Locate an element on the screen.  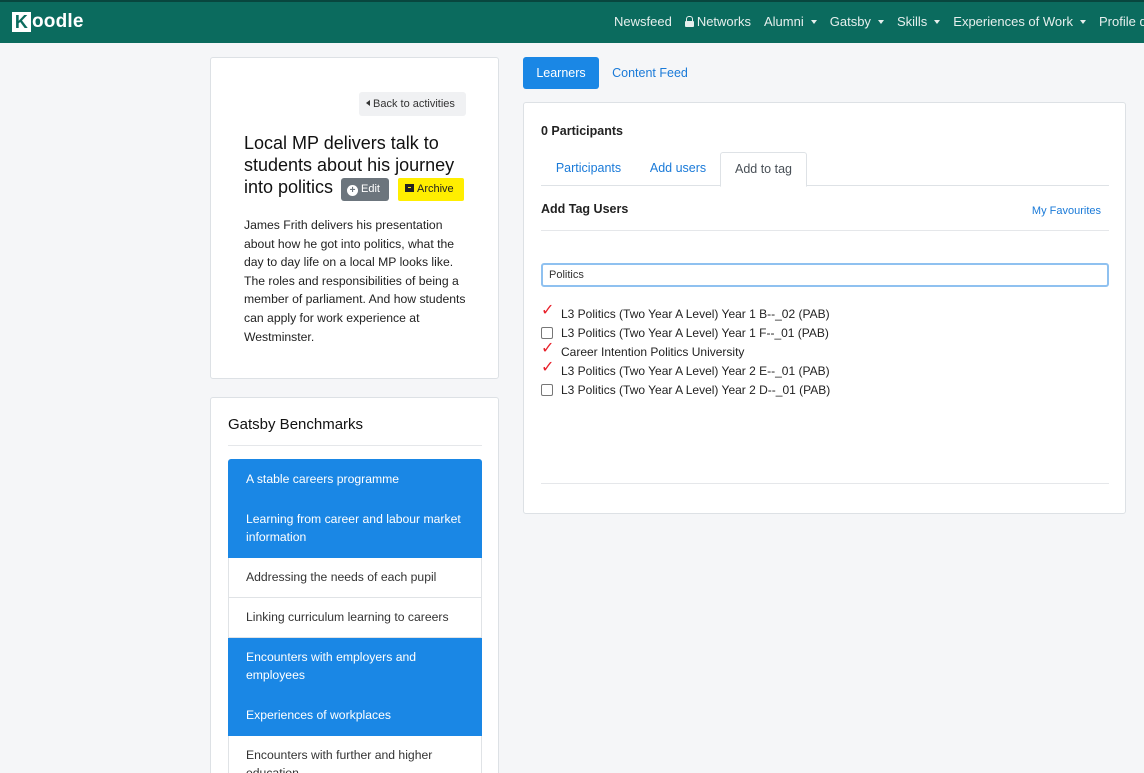
benchmark-item: Addressing the needs of each pupil is located at coordinates (355, 578).